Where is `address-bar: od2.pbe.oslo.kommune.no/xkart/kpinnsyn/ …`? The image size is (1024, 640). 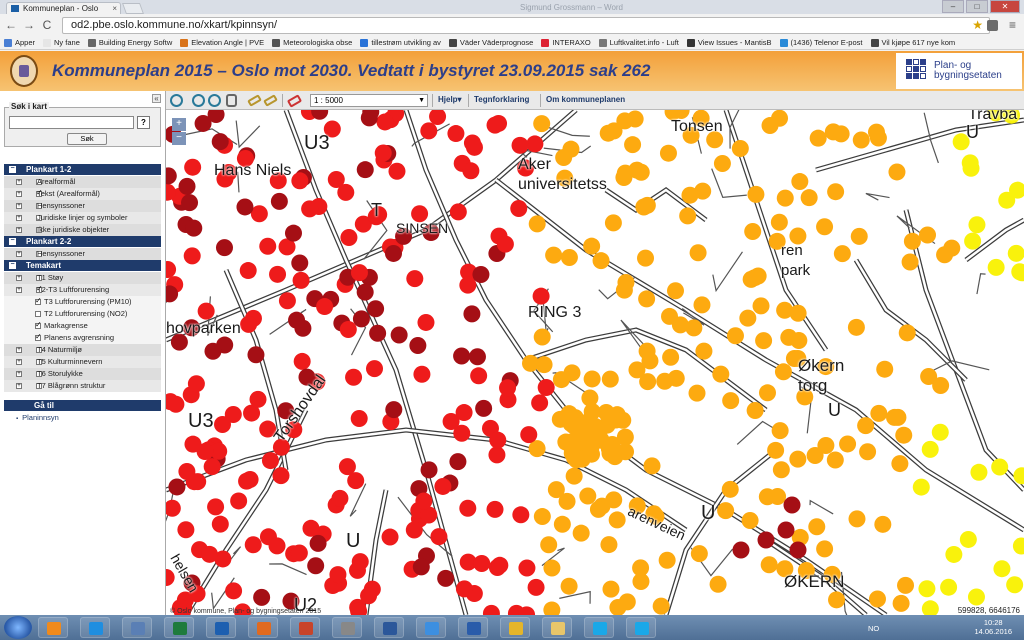 address-bar: od2.pbe.oslo.kommune.no/xkart/kpinnsyn/ … is located at coordinates (526, 25).